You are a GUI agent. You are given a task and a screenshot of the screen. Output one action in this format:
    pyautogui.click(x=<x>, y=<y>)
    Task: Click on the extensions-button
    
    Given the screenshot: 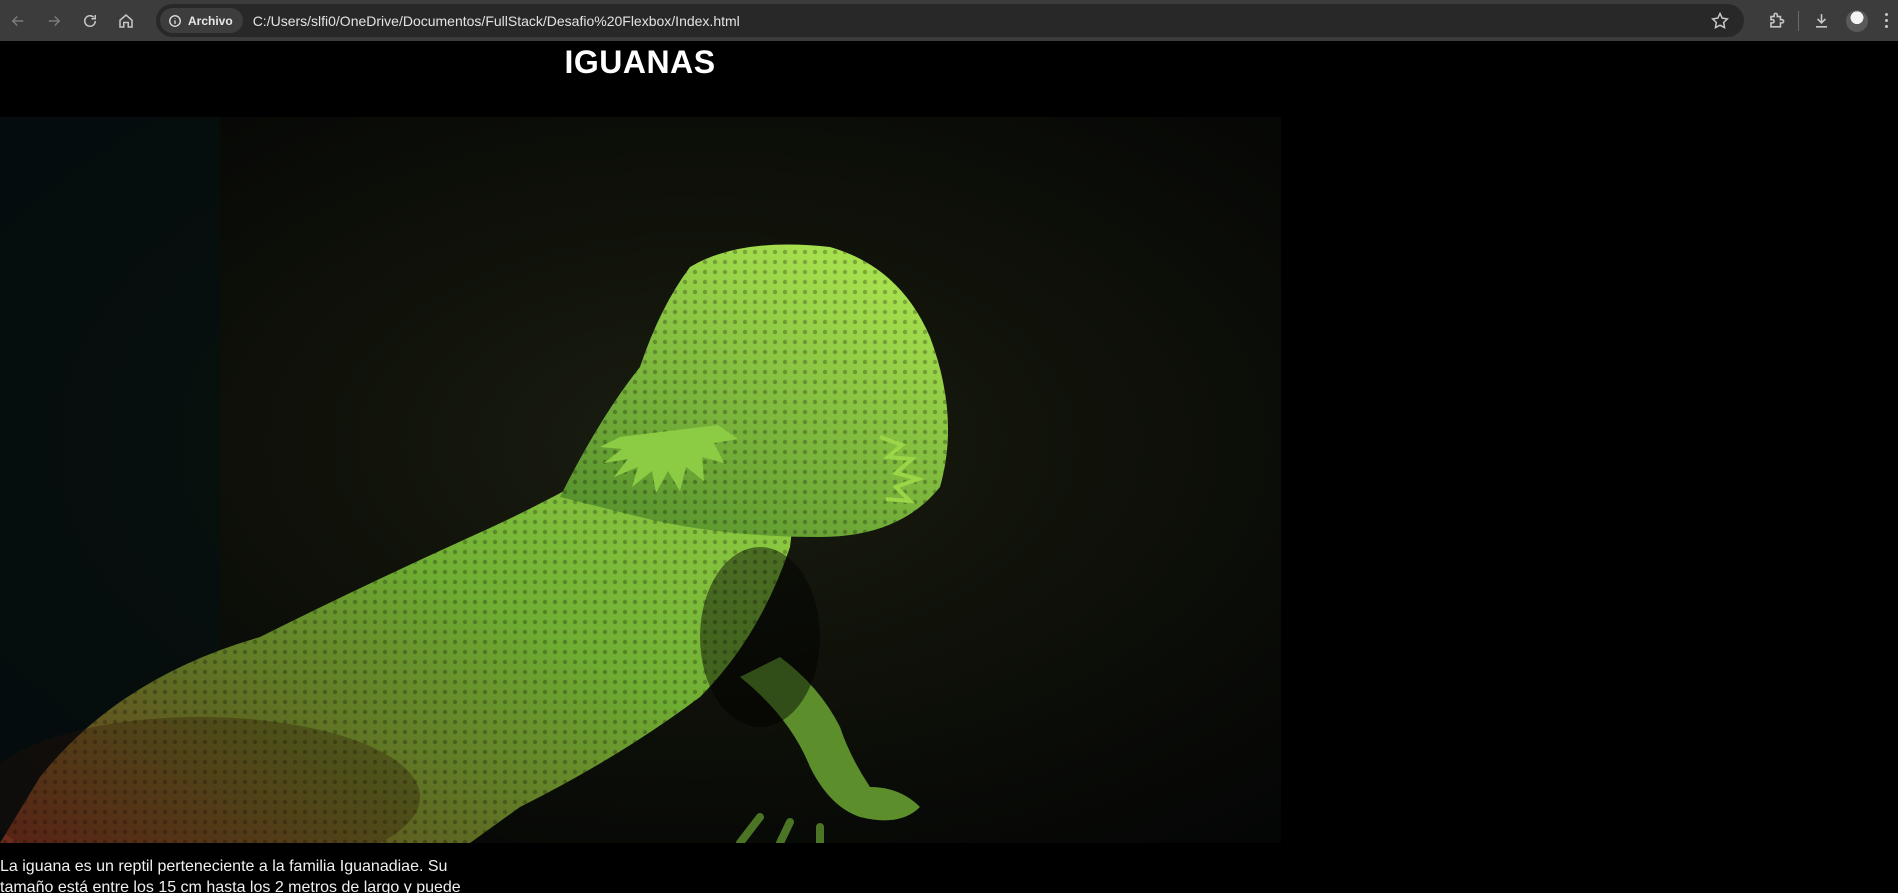 What is the action you would take?
    pyautogui.click(x=1776, y=20)
    